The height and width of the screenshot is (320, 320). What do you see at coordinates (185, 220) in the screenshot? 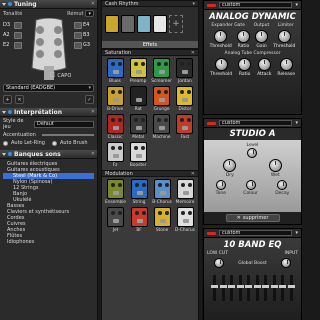
I see `pedal-d-chorus: D-Chorus` at bounding box center [185, 220].